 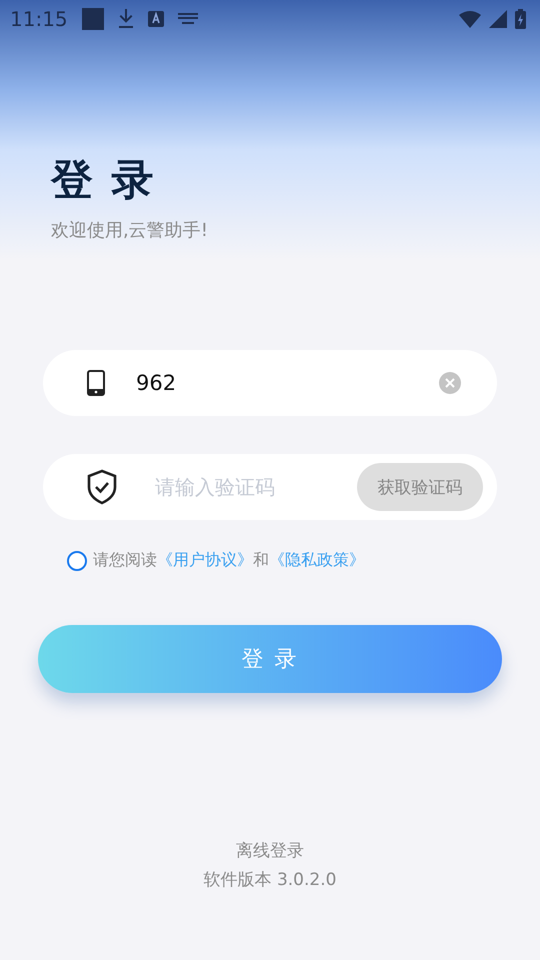 I want to click on agreement-link: 《用户协议》, so click(x=205, y=559).